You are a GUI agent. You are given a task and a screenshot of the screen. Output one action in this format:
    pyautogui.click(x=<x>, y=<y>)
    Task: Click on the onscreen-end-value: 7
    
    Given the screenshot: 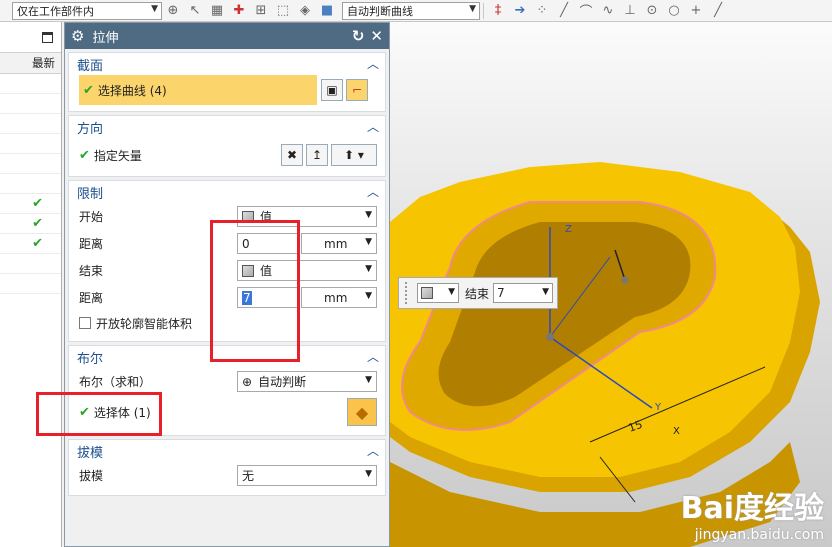 What is the action you would take?
    pyautogui.click(x=501, y=293)
    